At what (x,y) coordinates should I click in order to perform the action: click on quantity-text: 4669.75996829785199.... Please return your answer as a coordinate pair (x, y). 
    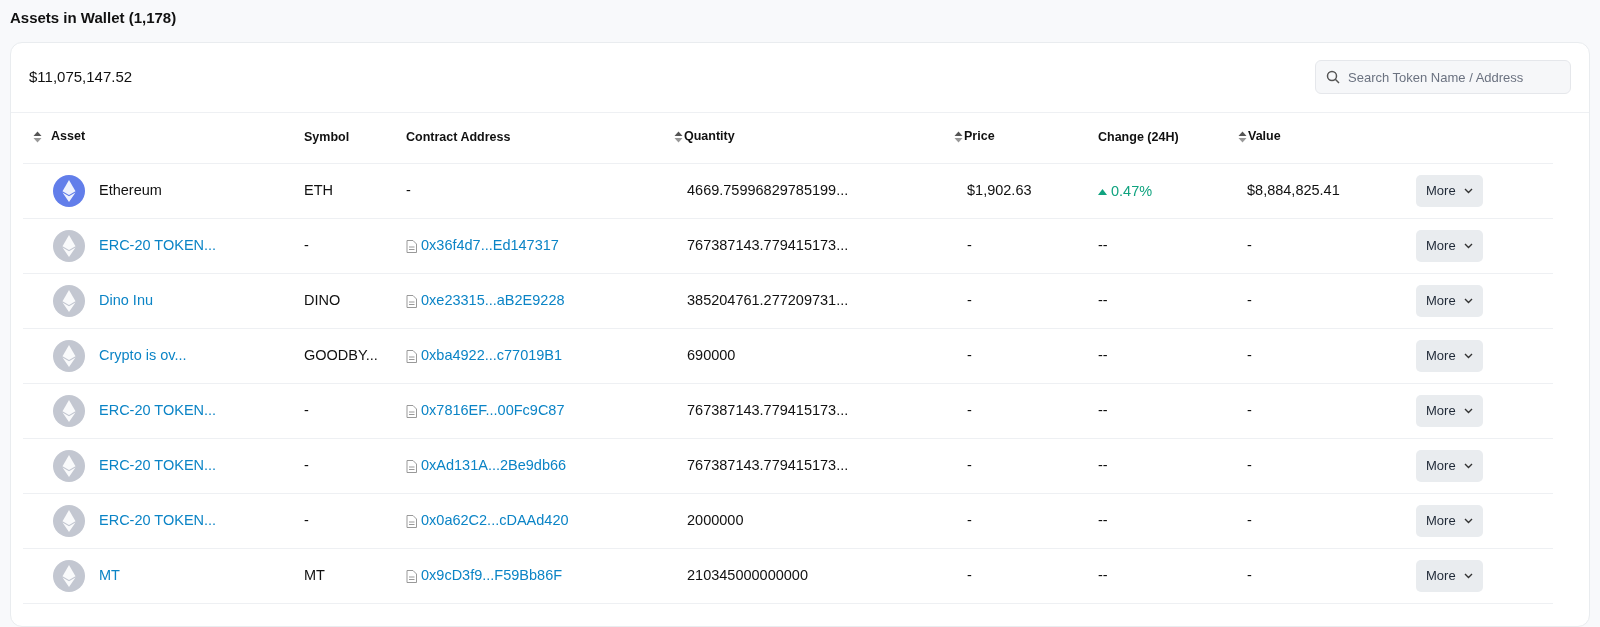
    Looking at the image, I should click on (768, 190).